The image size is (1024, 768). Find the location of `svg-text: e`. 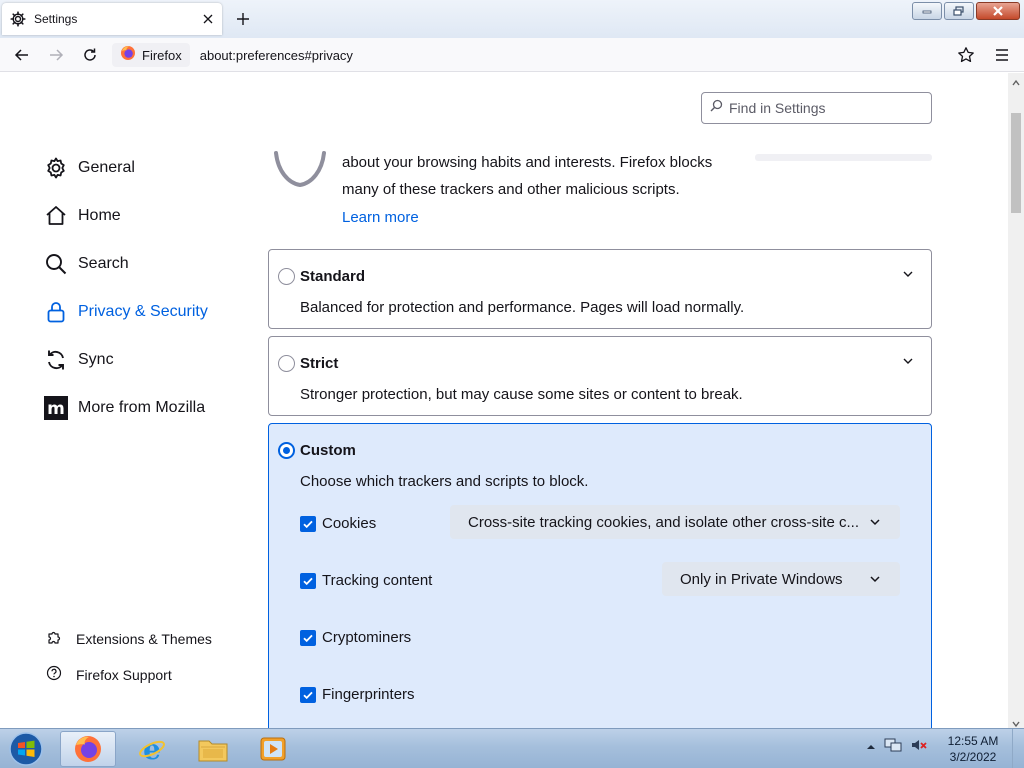

svg-text: e is located at coordinates (152, 749).